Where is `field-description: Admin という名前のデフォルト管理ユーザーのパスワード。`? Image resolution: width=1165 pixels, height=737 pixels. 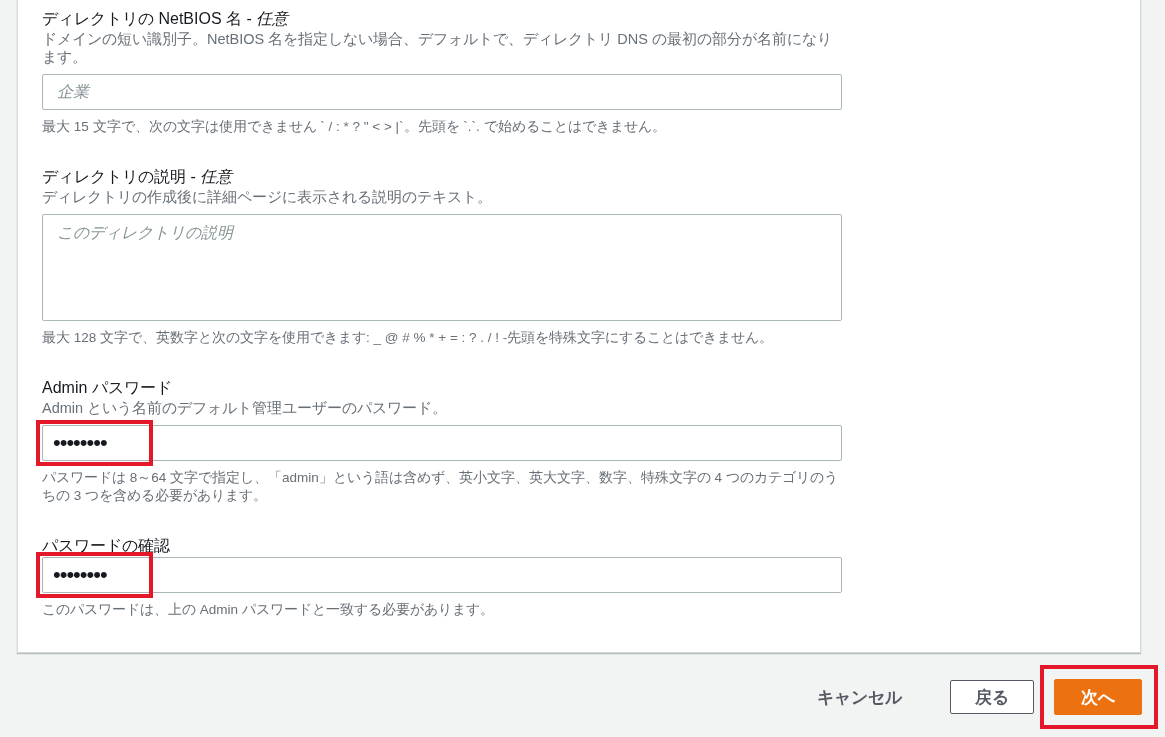
field-description: Admin という名前のデフォルト管理ユーザーのパスワード。 is located at coordinates (245, 408).